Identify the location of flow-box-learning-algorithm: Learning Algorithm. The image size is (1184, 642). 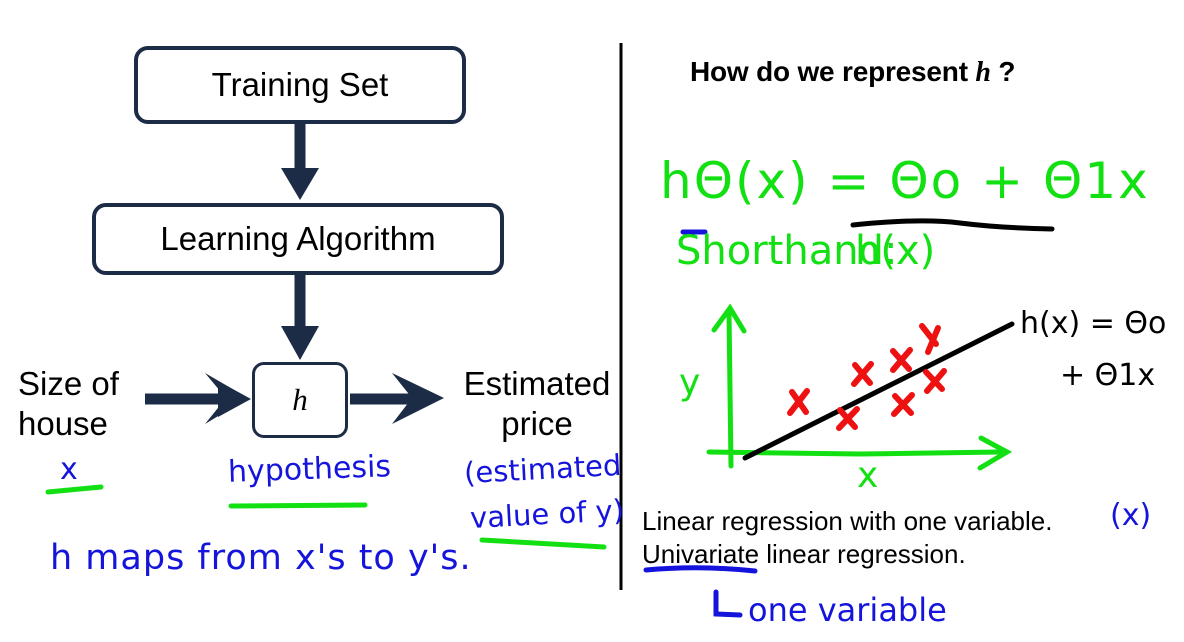
(298, 239).